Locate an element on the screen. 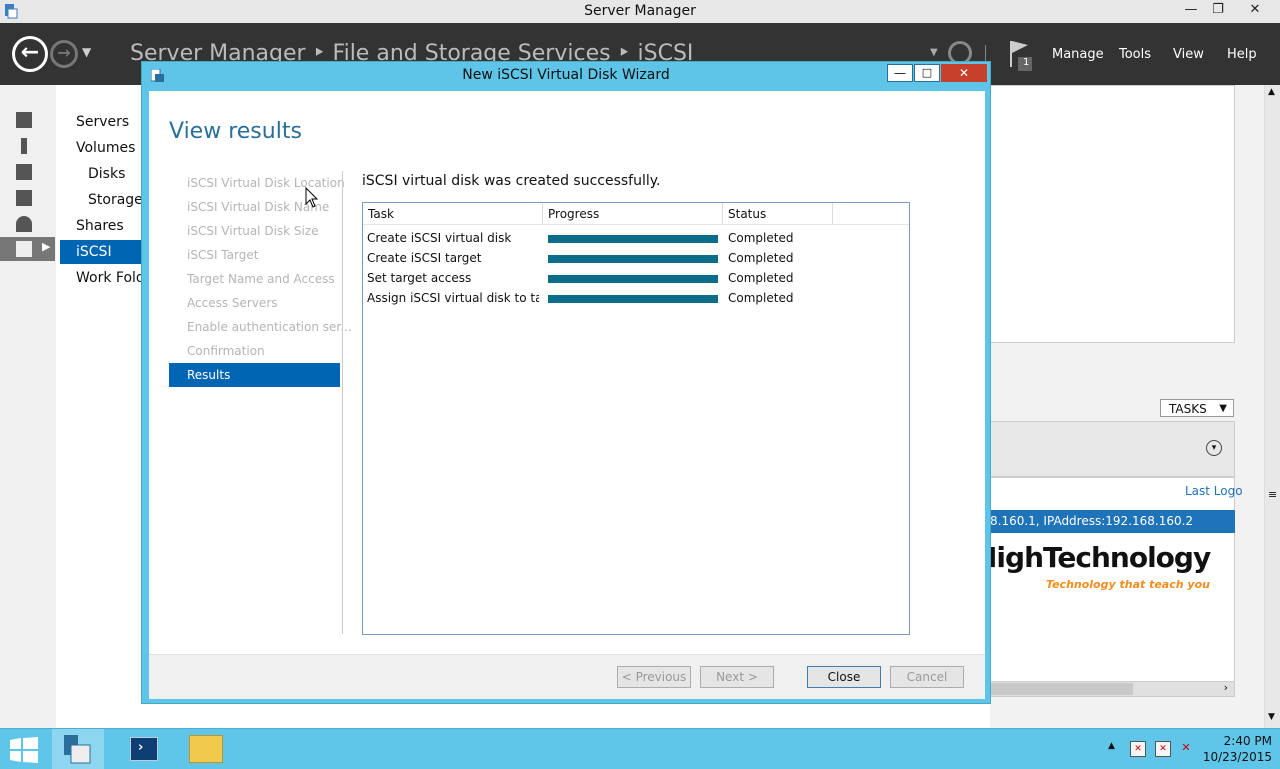 This screenshot has height=769, width=1280. wizard-close-icon: ✕ is located at coordinates (964, 73).